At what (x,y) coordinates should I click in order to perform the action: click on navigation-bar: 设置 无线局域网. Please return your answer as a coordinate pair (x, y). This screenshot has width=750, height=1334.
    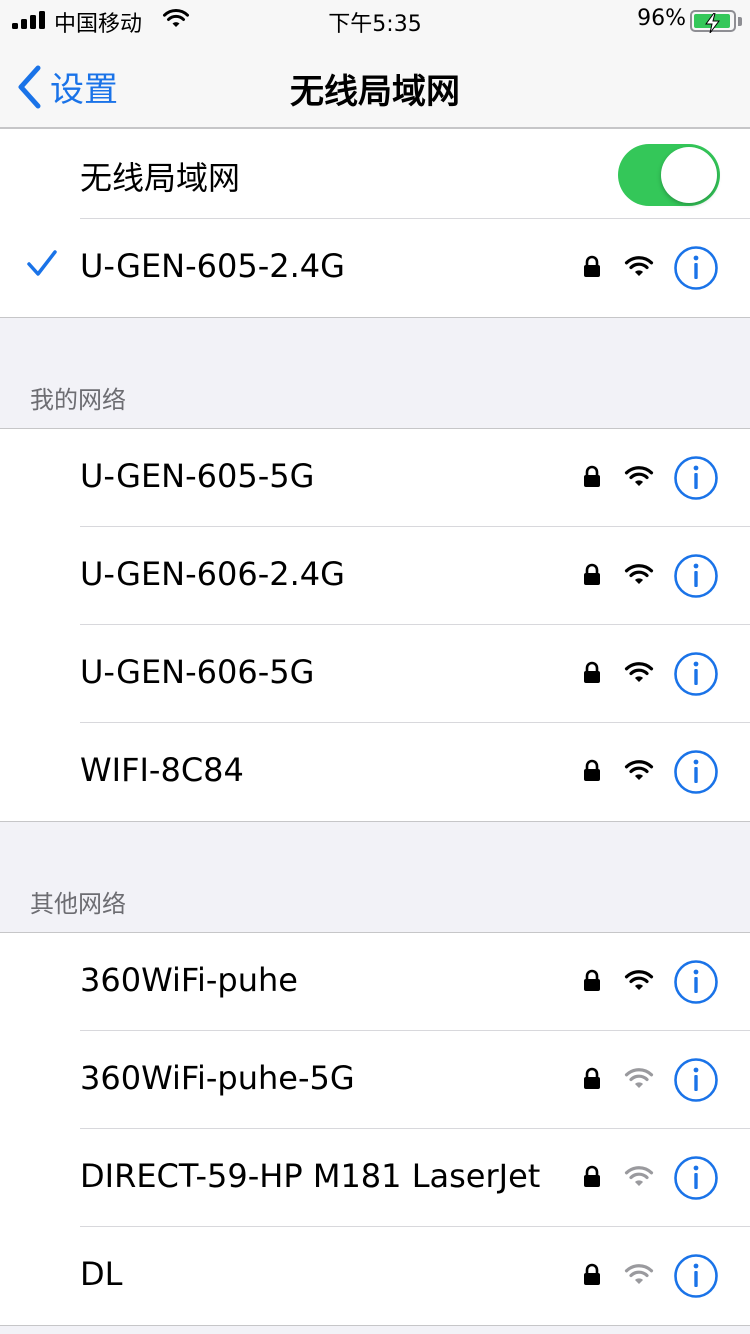
    Looking at the image, I should click on (375, 84).